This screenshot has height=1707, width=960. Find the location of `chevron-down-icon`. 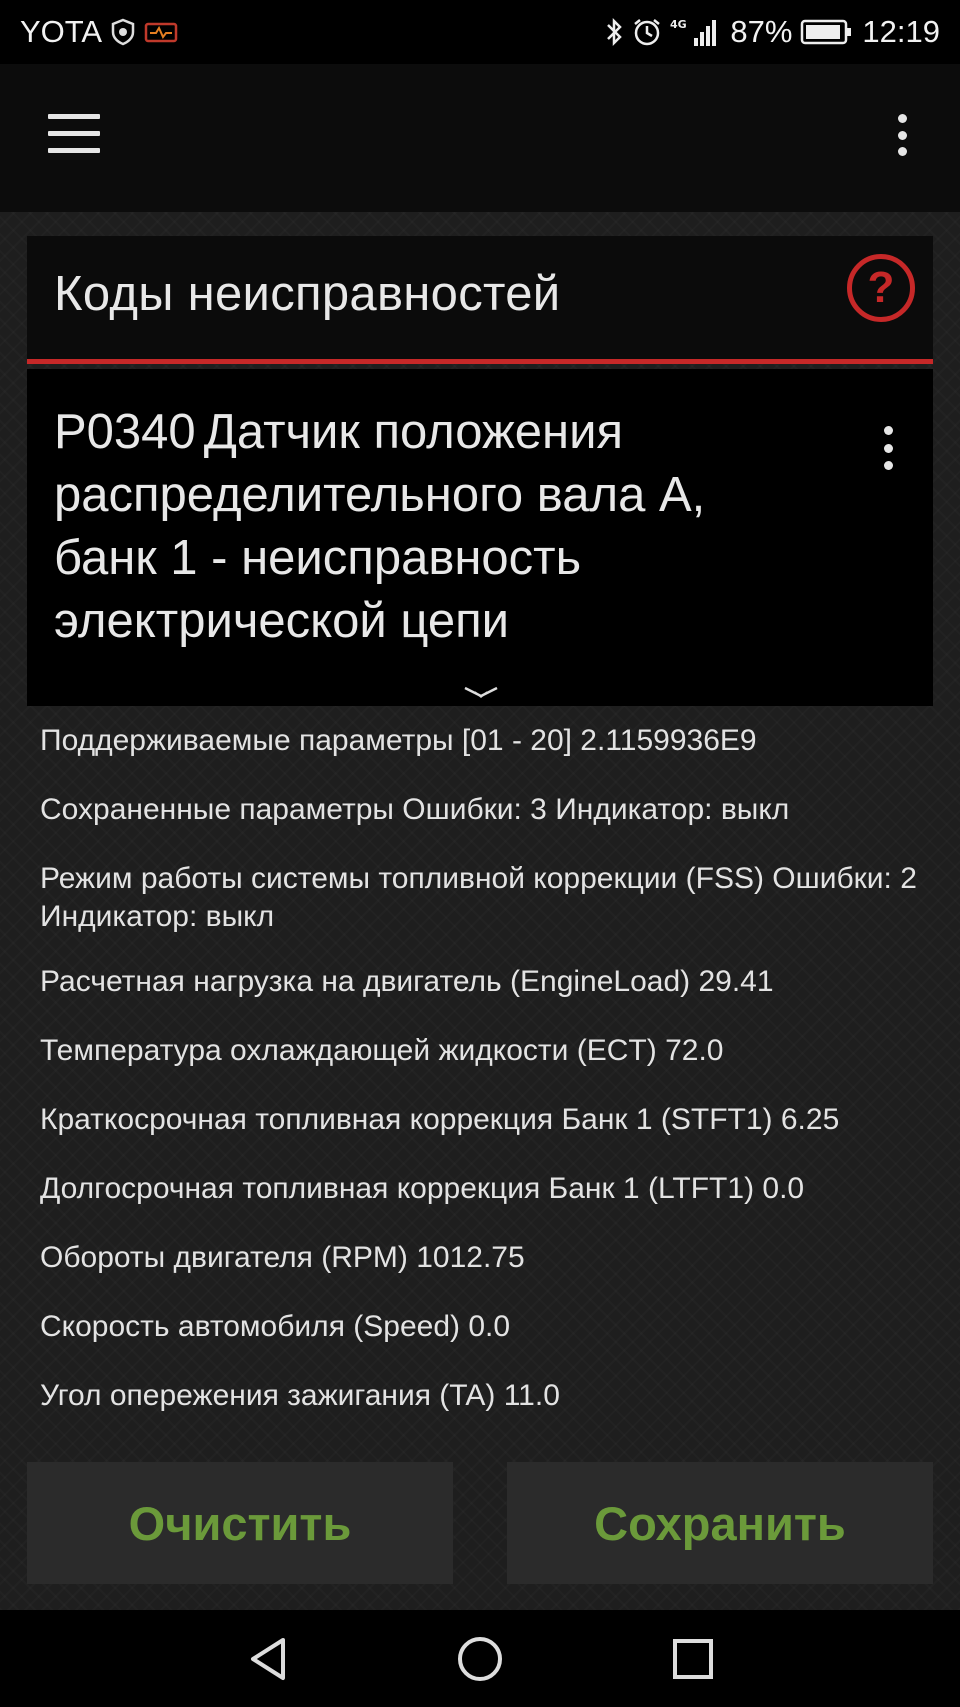

chevron-down-icon is located at coordinates (481, 693).